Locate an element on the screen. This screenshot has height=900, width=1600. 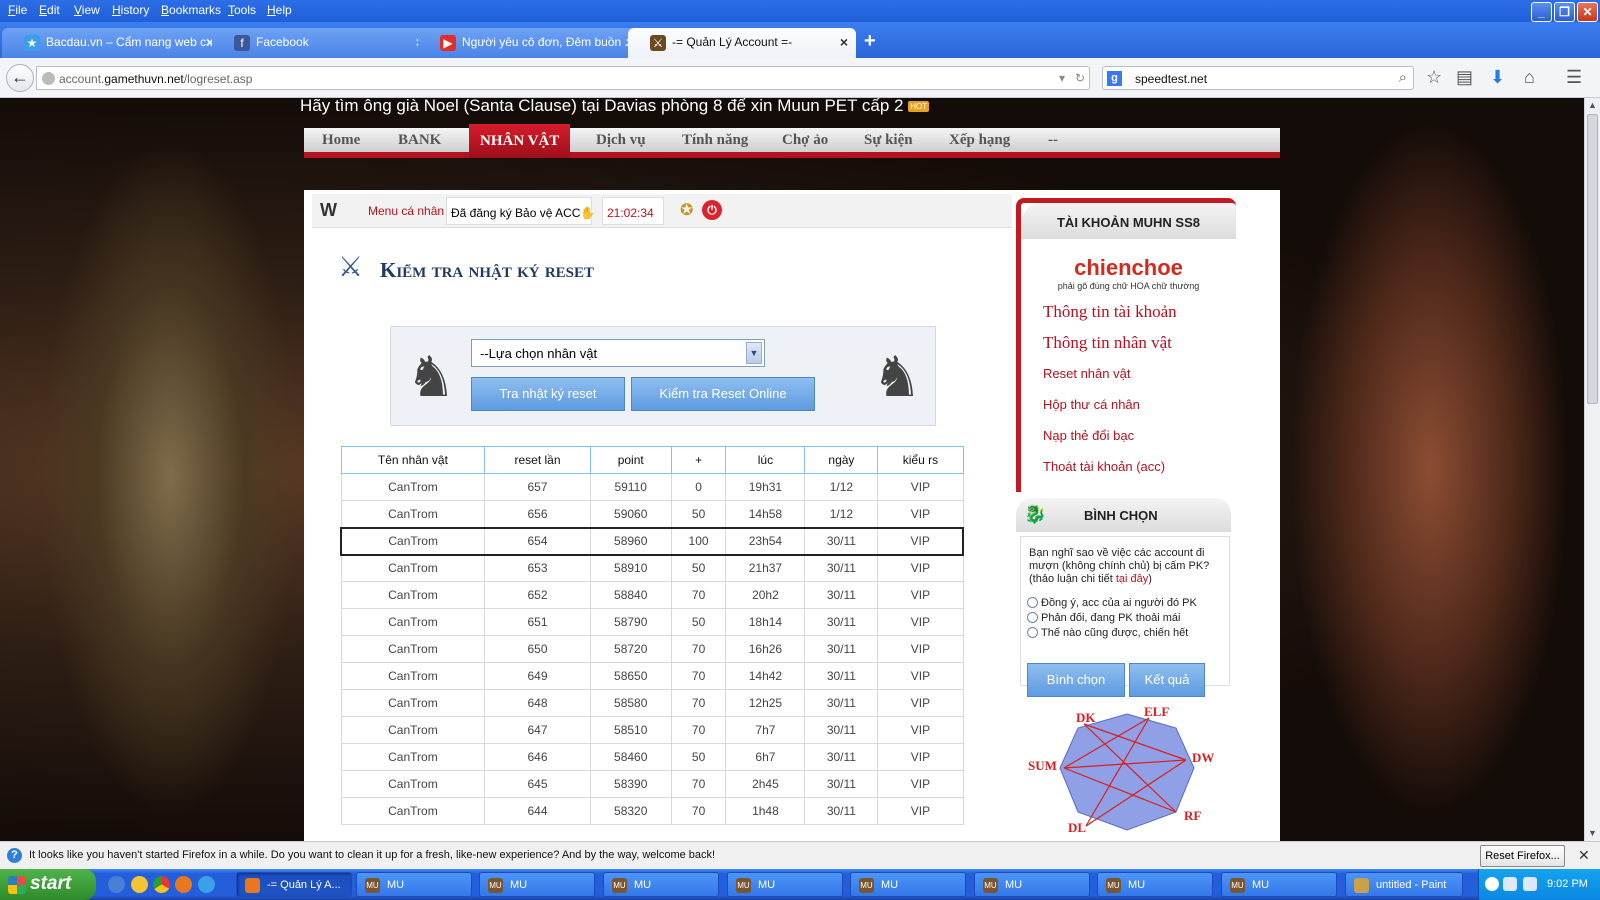
task-mu-2: MU MU is located at coordinates (537, 884).